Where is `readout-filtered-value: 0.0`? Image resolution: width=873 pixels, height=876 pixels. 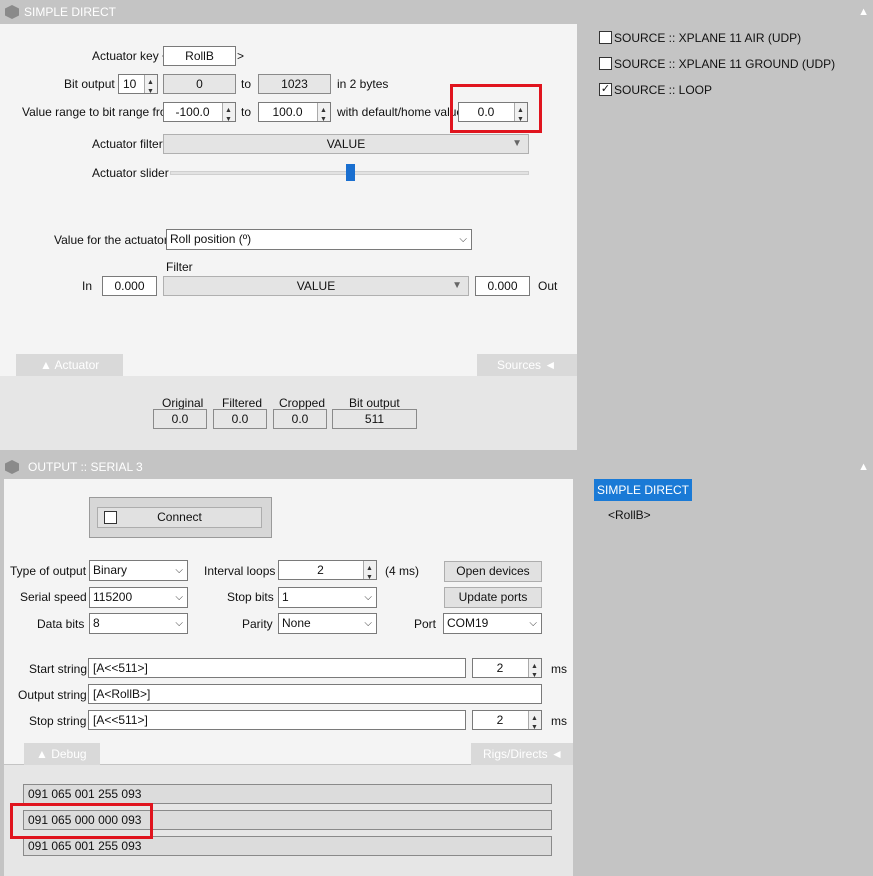
readout-filtered-value: 0.0 is located at coordinates (240, 419).